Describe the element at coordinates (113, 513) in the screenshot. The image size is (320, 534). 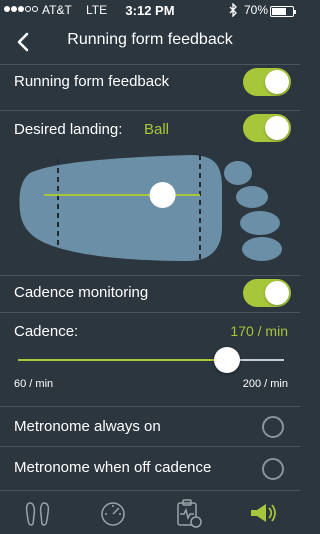
I see `speedometer-icon` at that location.